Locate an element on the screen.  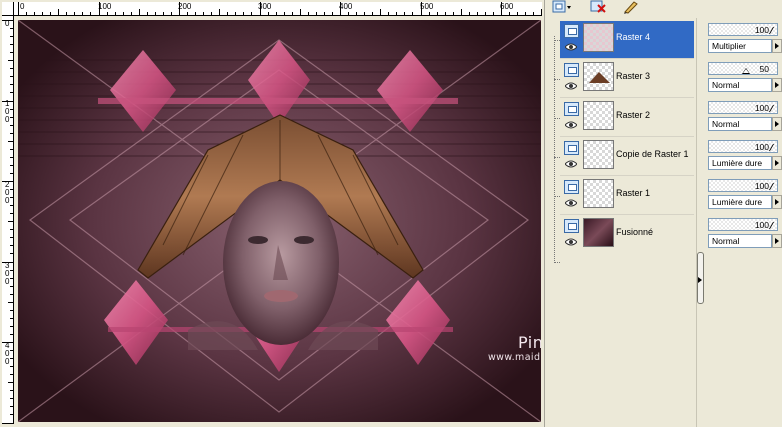
layer-palette-icon is located at coordinates (561, 7).